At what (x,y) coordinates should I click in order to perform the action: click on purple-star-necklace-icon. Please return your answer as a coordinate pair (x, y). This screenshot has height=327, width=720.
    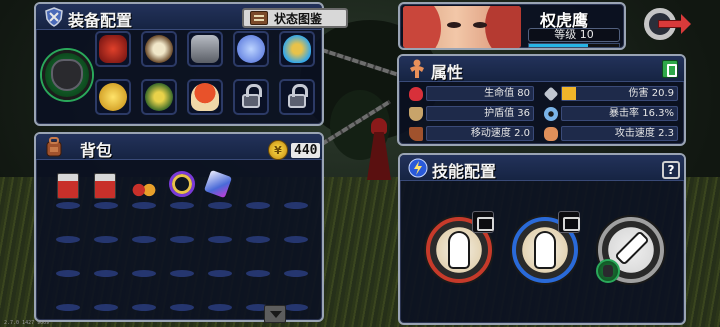
    Looking at the image, I should click on (182, 184).